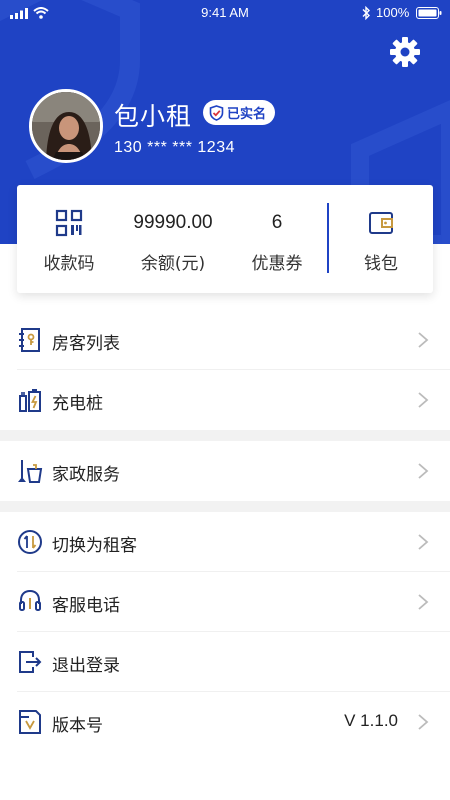  I want to click on user-name: 包小租, so click(153, 116).